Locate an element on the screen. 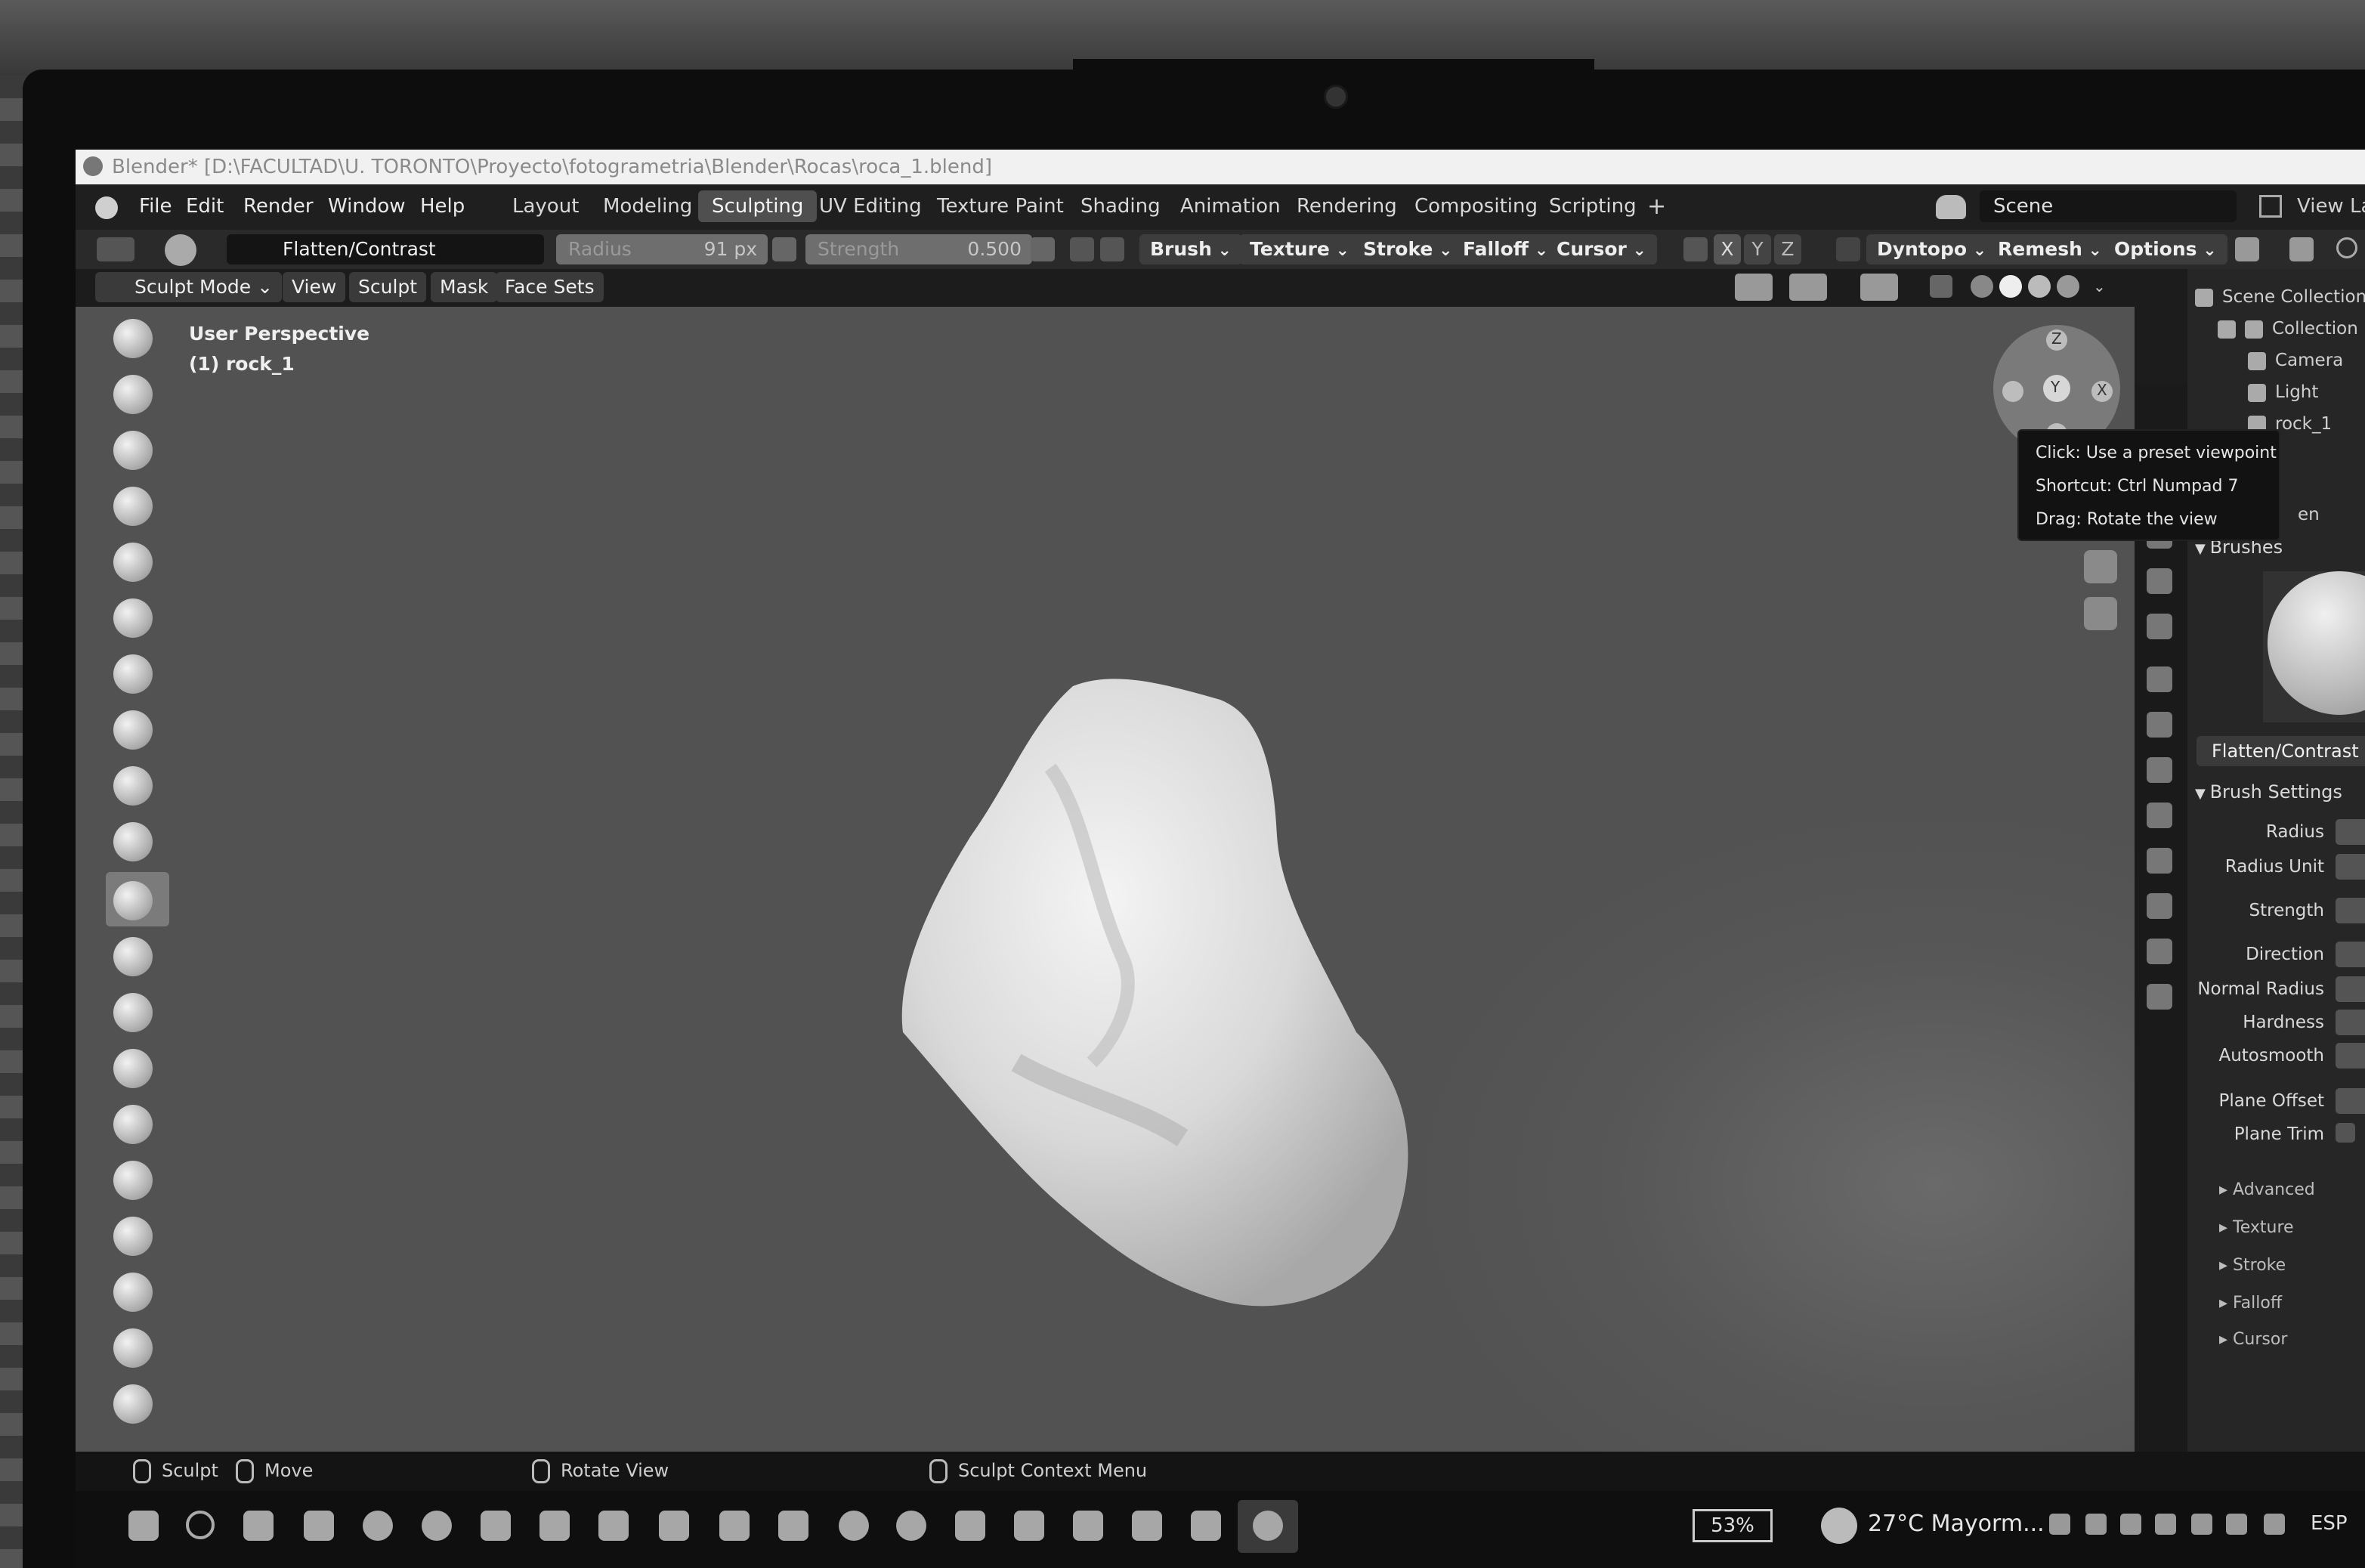 The image size is (2365, 1568). menu-sculpt: Sculpt is located at coordinates (388, 287).